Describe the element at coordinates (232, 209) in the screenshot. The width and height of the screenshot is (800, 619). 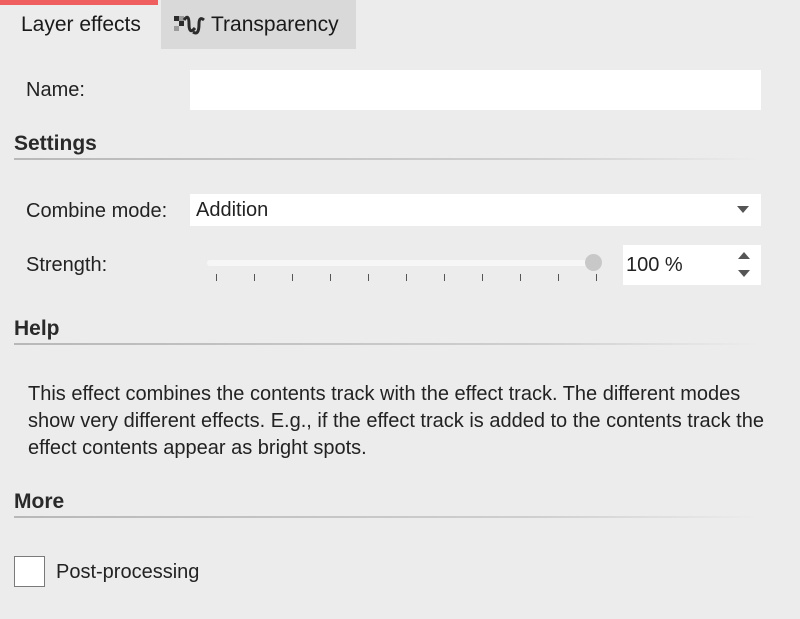
I see `combine-mode-value: Addition` at that location.